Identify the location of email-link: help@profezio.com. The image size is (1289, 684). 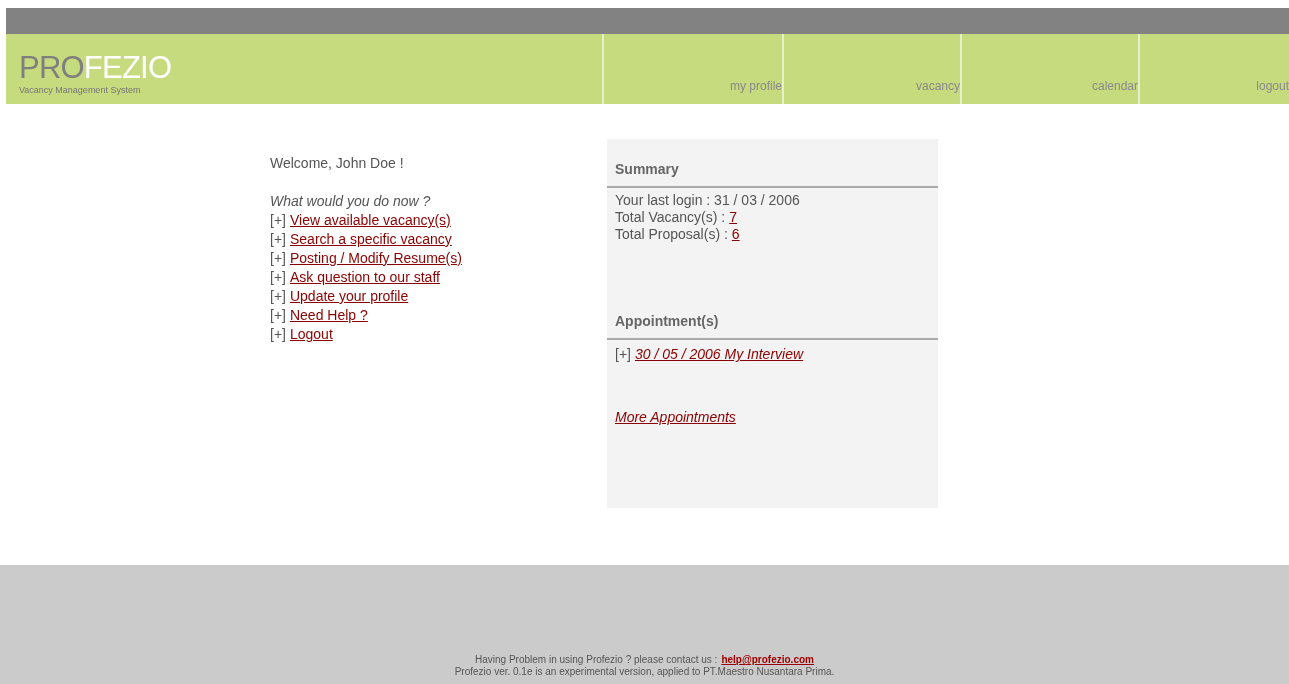
(767, 660).